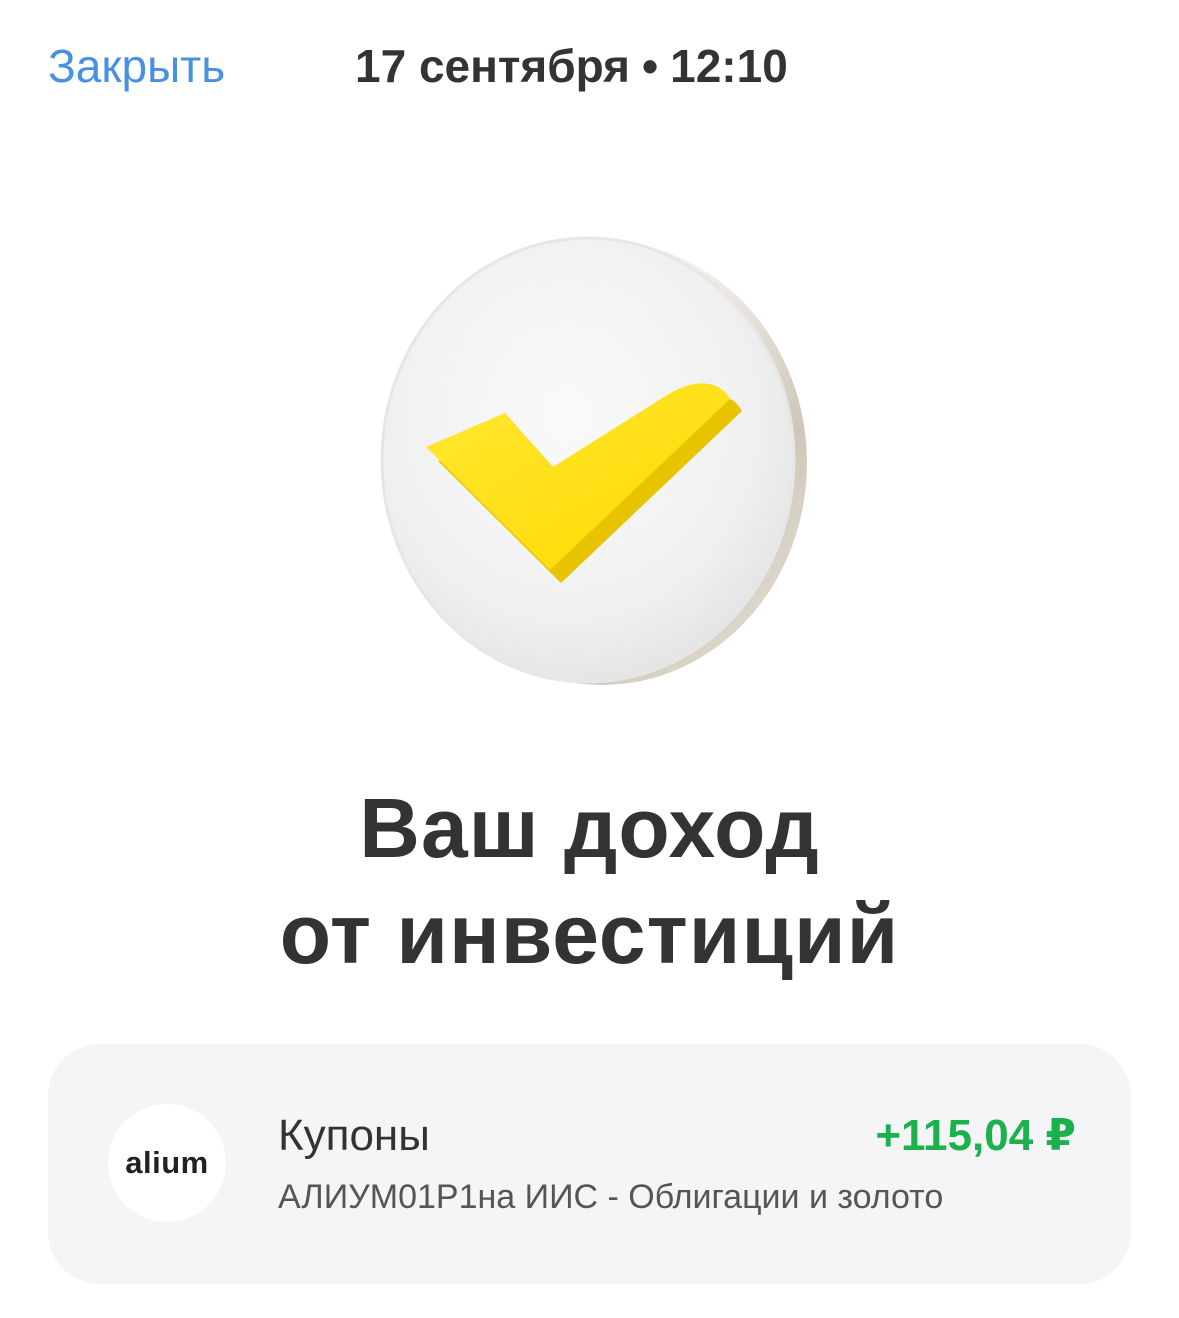 This screenshot has height=1318, width=1179. What do you see at coordinates (136, 66) in the screenshot?
I see `close-button: Закрыть` at bounding box center [136, 66].